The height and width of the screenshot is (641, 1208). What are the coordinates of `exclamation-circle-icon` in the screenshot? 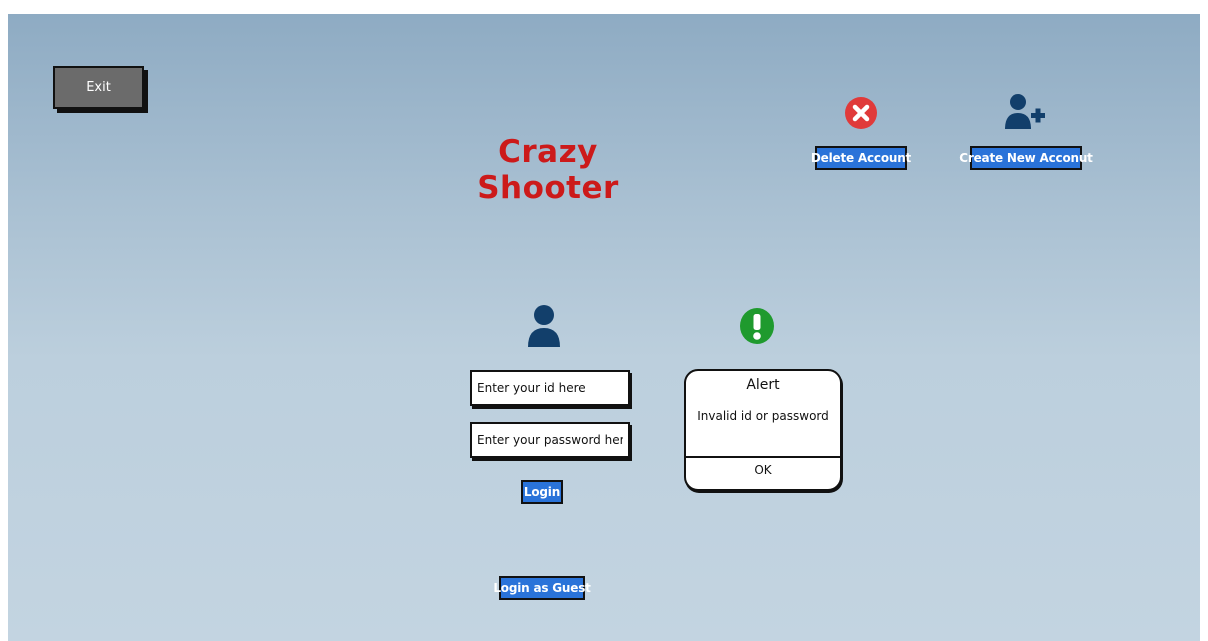 It's located at (757, 326).